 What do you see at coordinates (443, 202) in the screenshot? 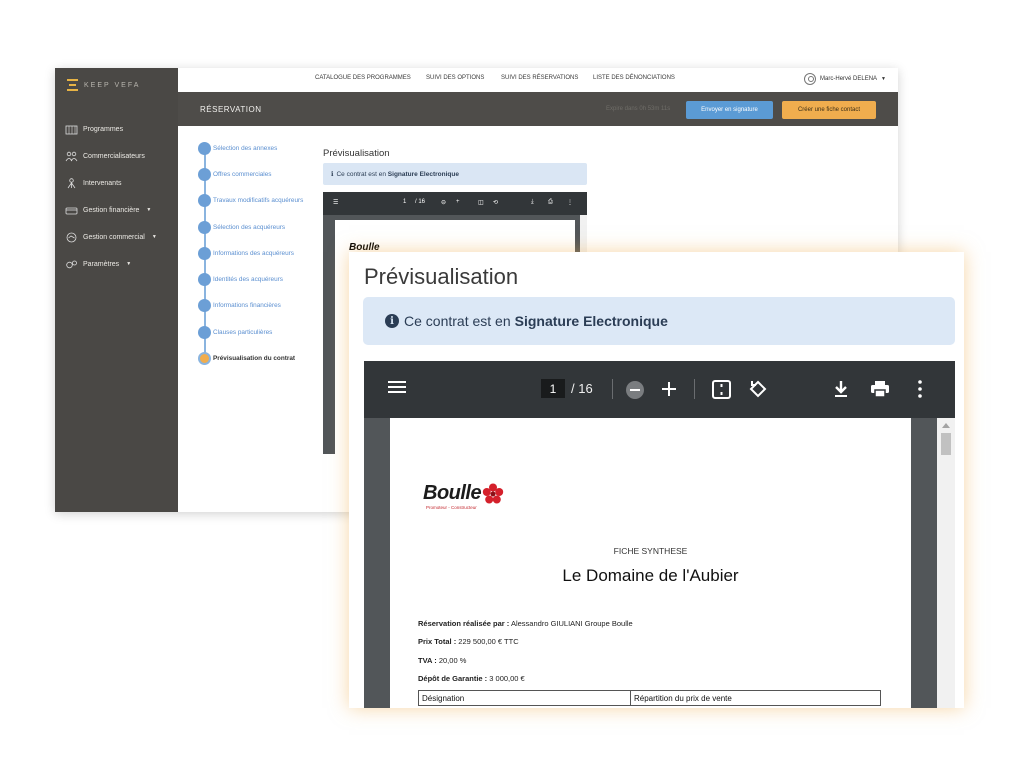
I see `zoom-out-icon: ⊖` at bounding box center [443, 202].